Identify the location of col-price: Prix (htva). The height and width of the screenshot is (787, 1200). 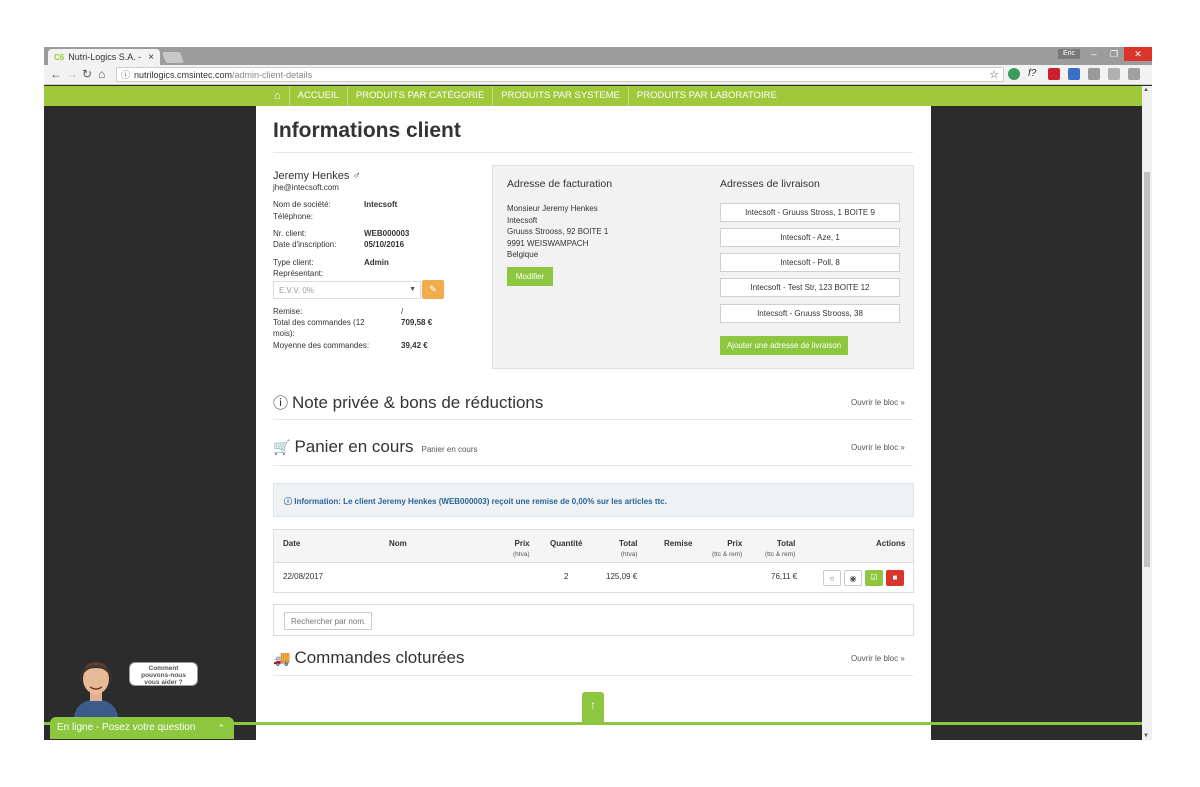
(521, 548).